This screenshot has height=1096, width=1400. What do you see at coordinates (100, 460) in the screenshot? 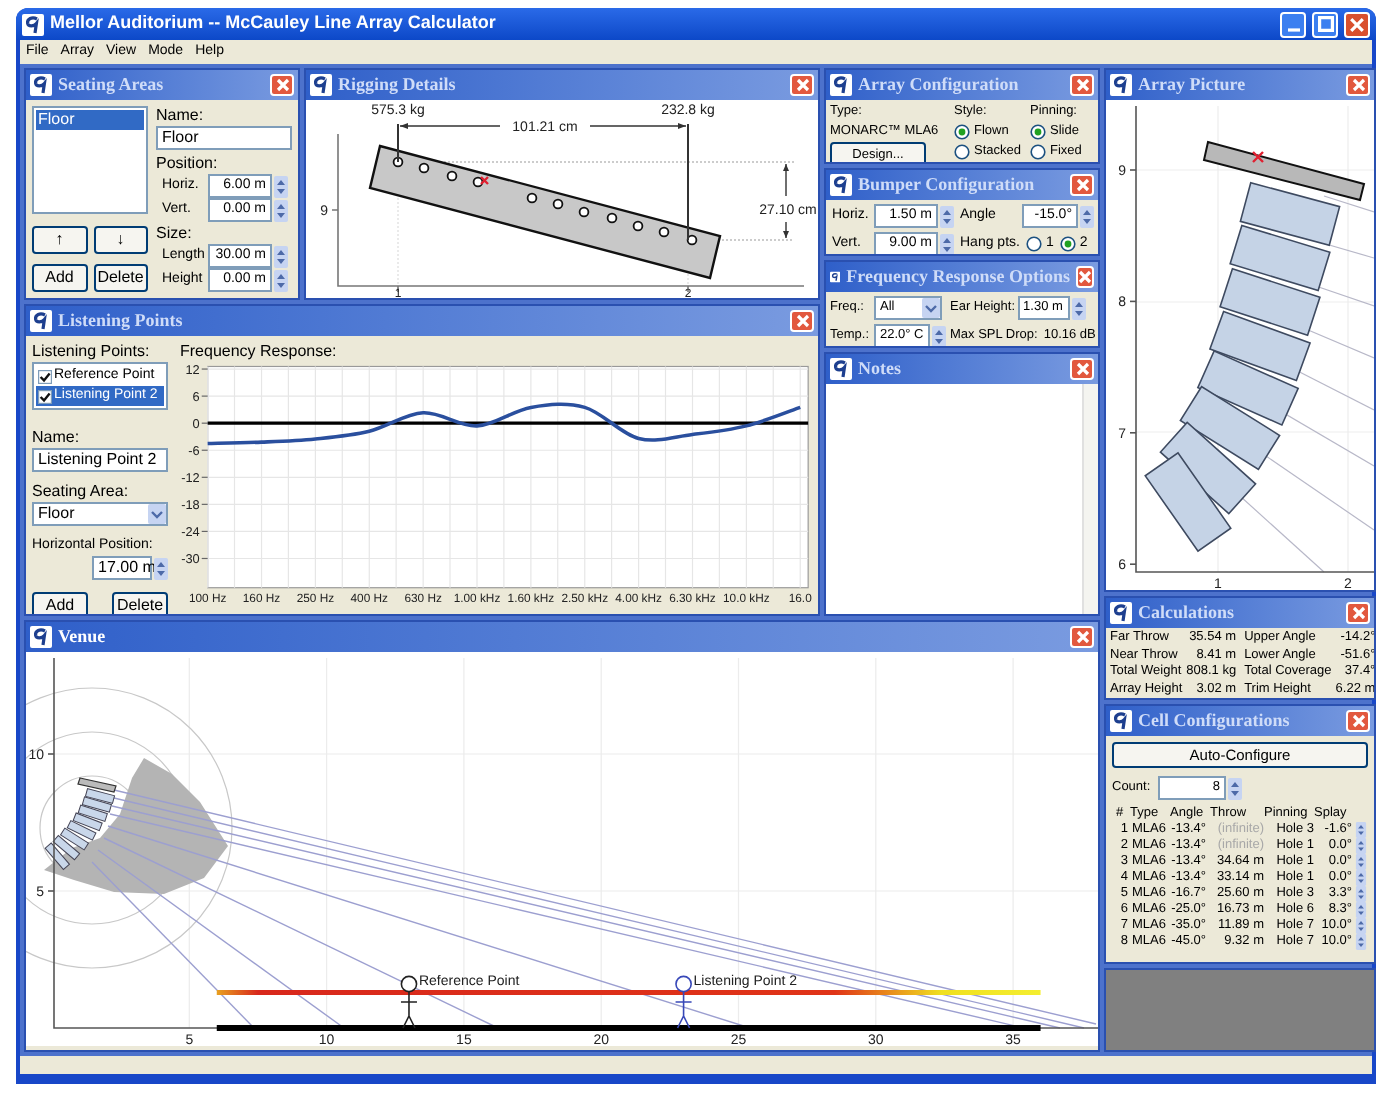
I see `input-field: Listening Point 2` at bounding box center [100, 460].